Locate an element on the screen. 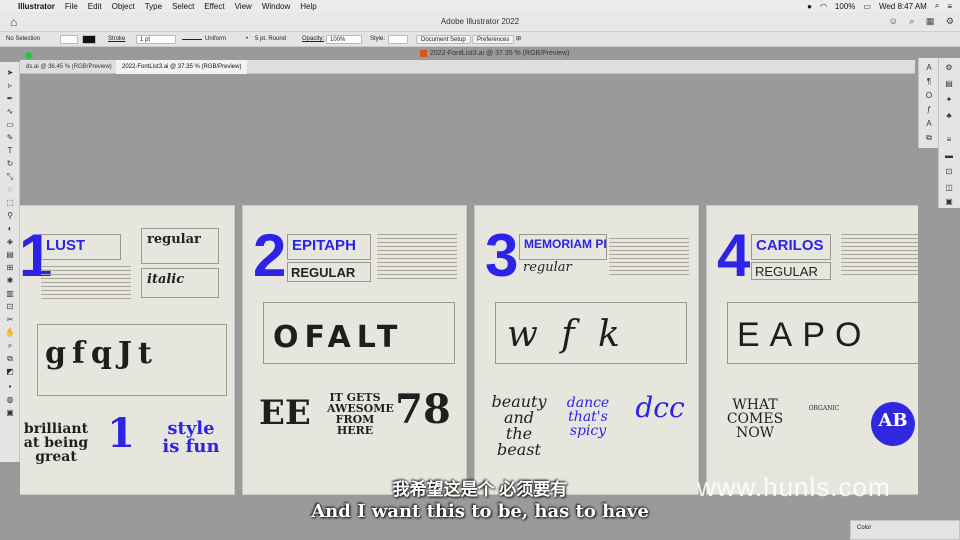 The width and height of the screenshot is (960, 540). menu-app: Illustrator is located at coordinates (36, 6).